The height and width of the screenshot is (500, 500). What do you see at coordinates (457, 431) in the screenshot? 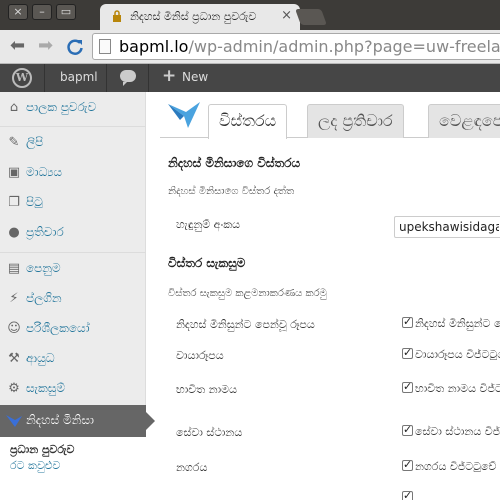
I see `checkbox-label: සේවා ස්ථානය විජ්ටටුවේ` at bounding box center [457, 431].